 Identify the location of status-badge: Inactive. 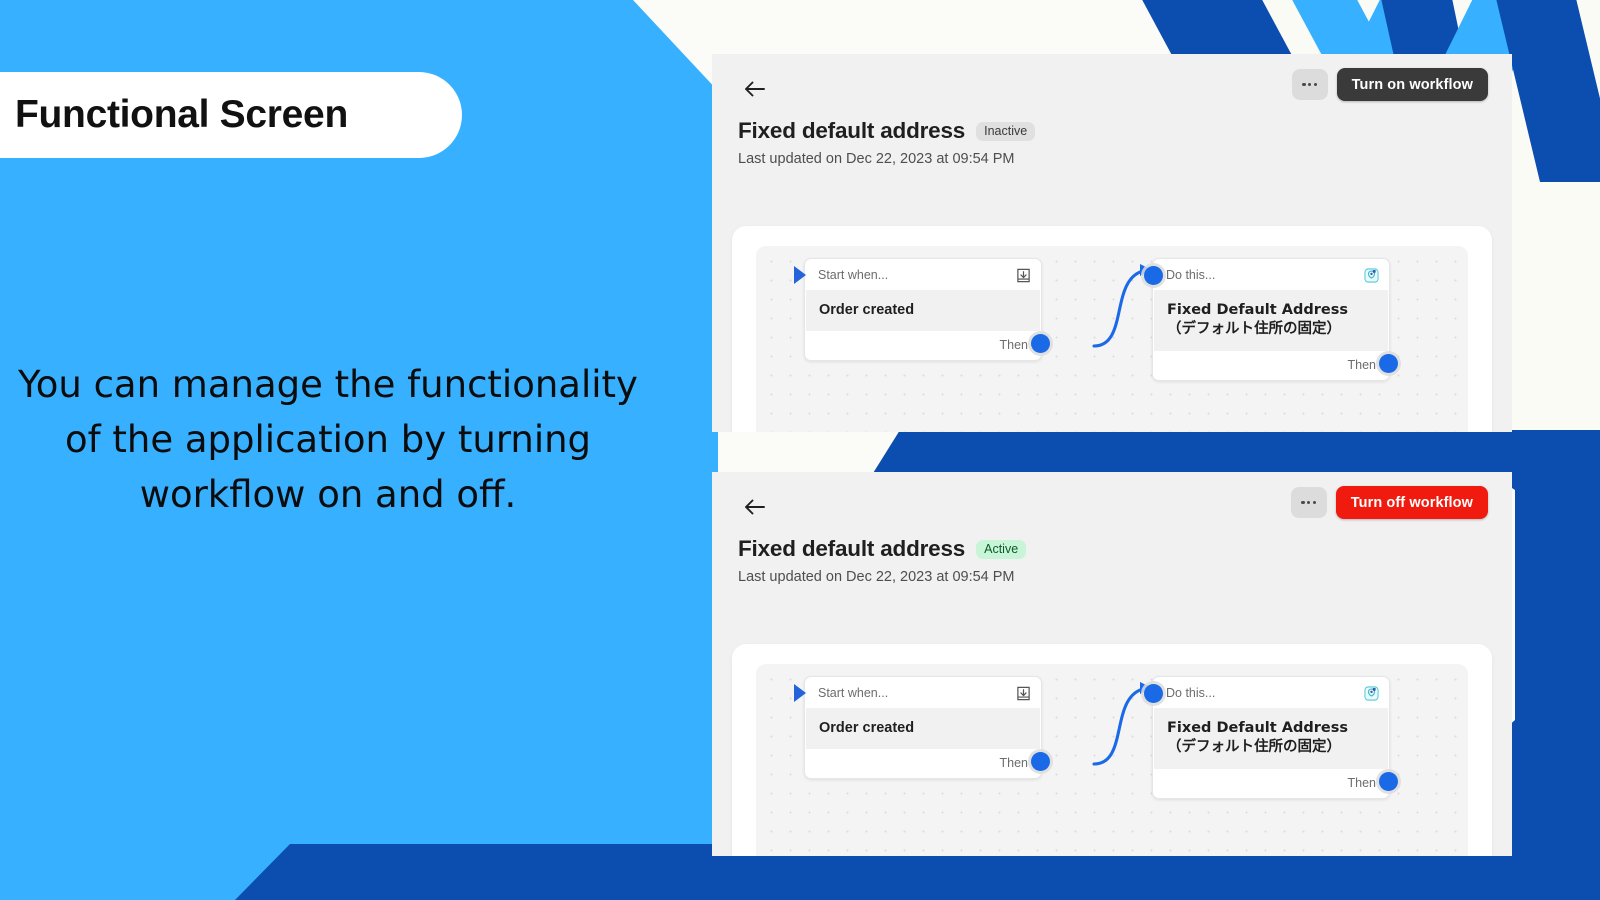
(1006, 131).